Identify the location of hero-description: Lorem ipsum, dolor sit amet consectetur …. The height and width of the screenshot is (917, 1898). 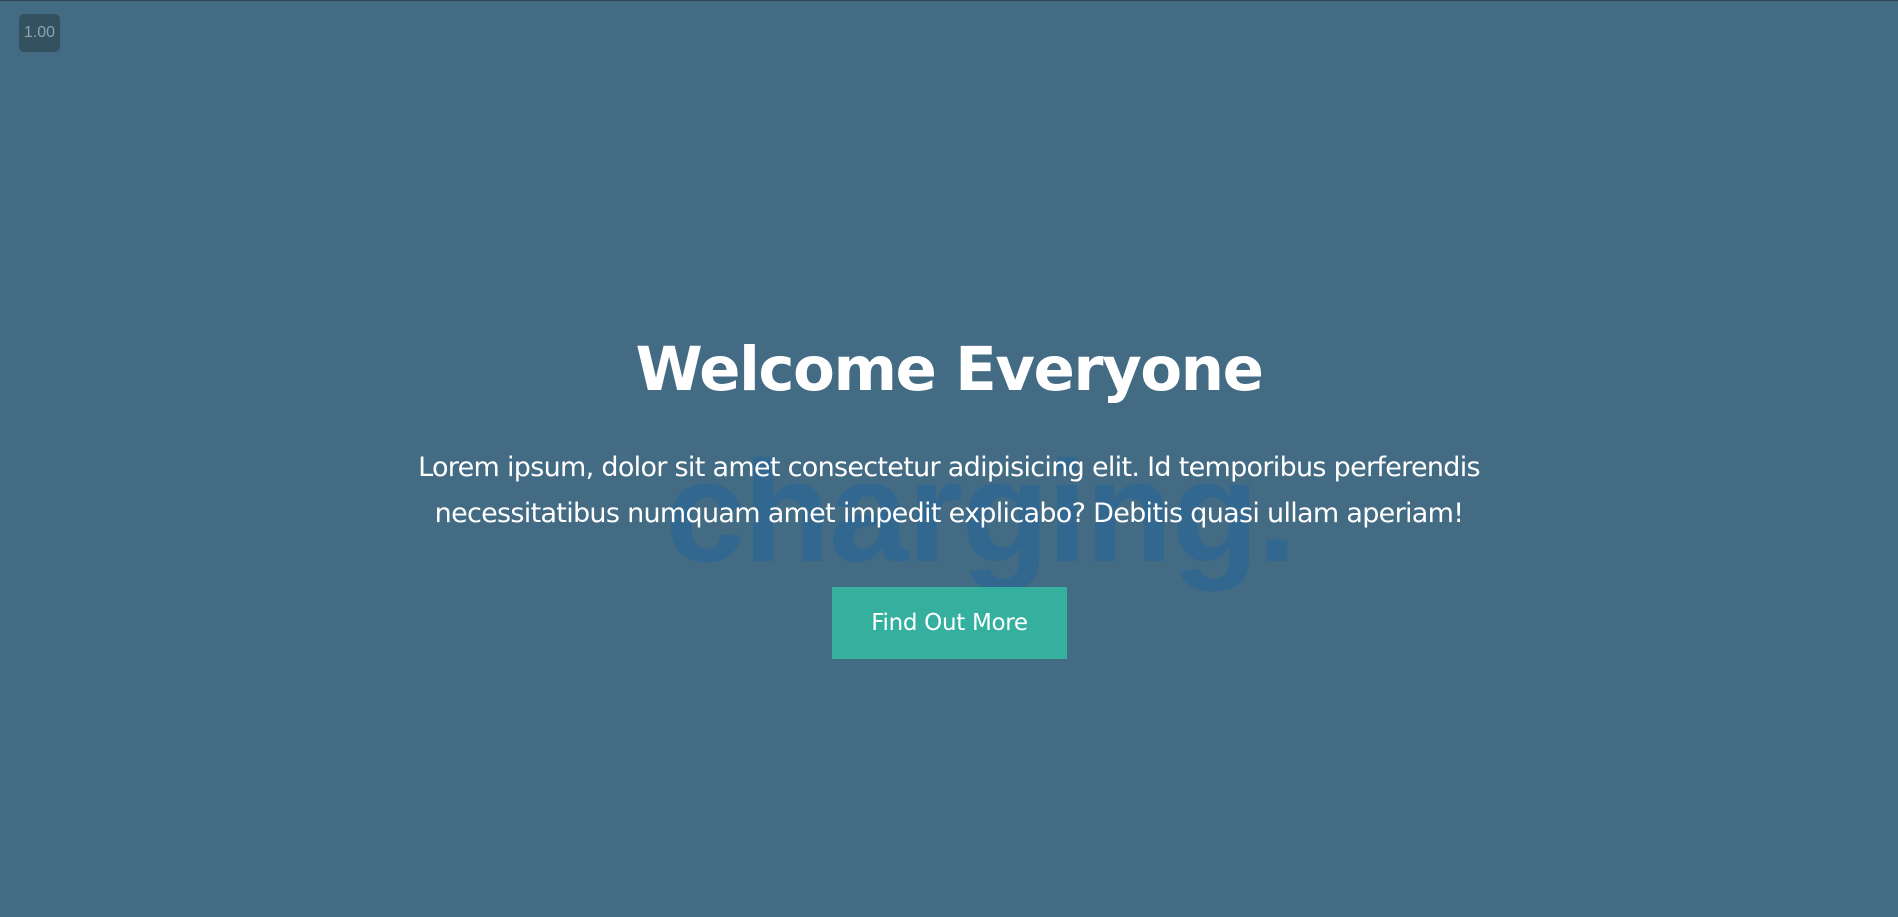
(949, 490).